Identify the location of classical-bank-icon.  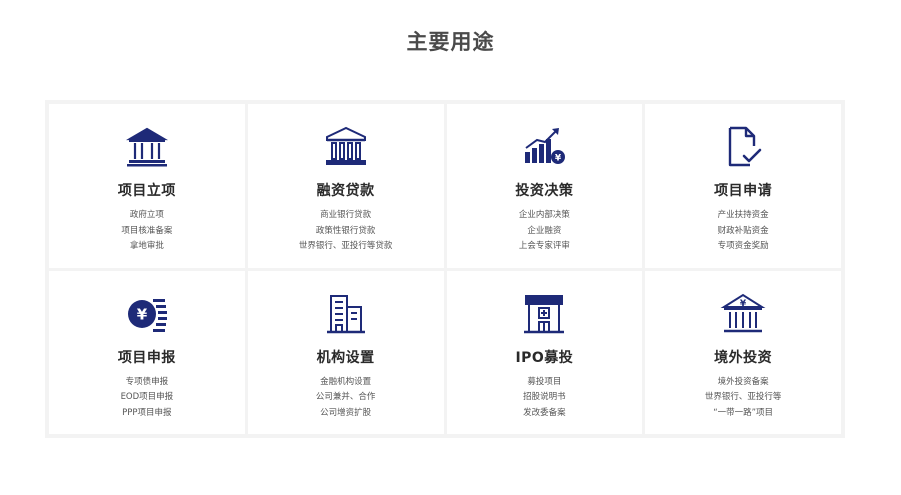
(346, 147).